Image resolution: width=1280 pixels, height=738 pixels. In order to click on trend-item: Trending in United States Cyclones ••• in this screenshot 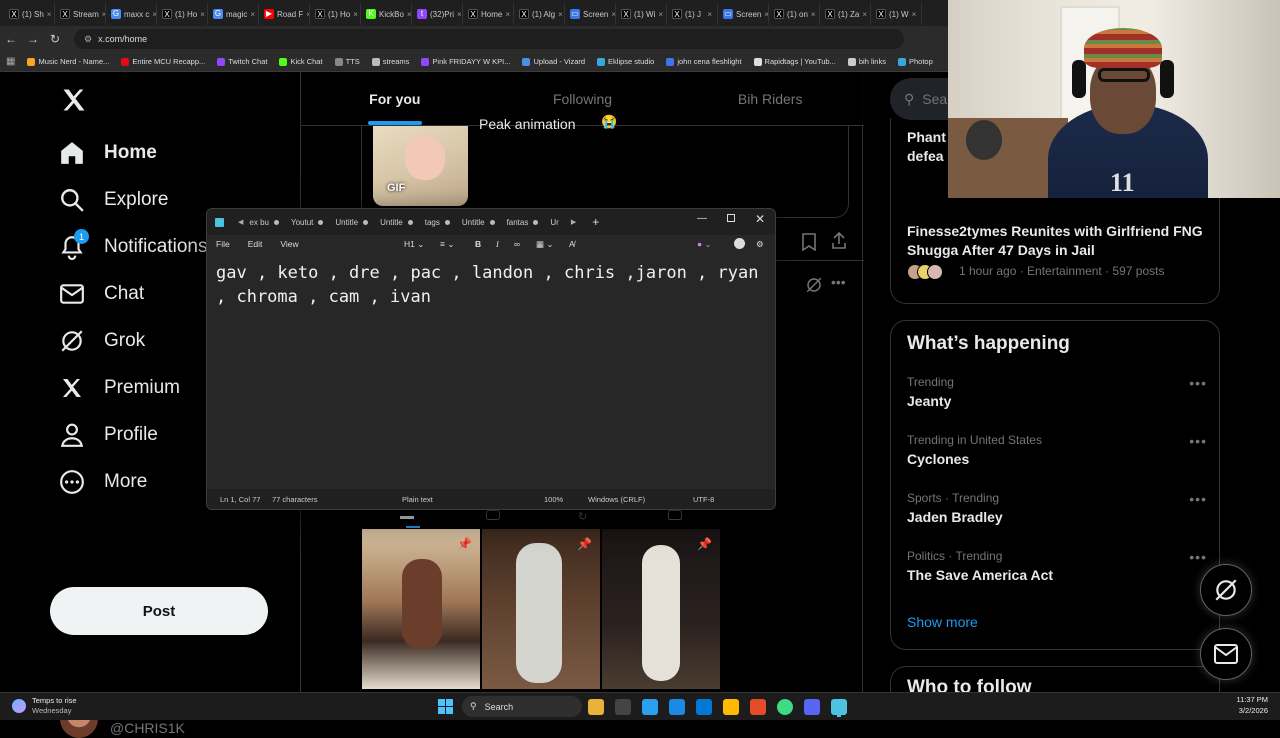, I will do `click(1057, 450)`.